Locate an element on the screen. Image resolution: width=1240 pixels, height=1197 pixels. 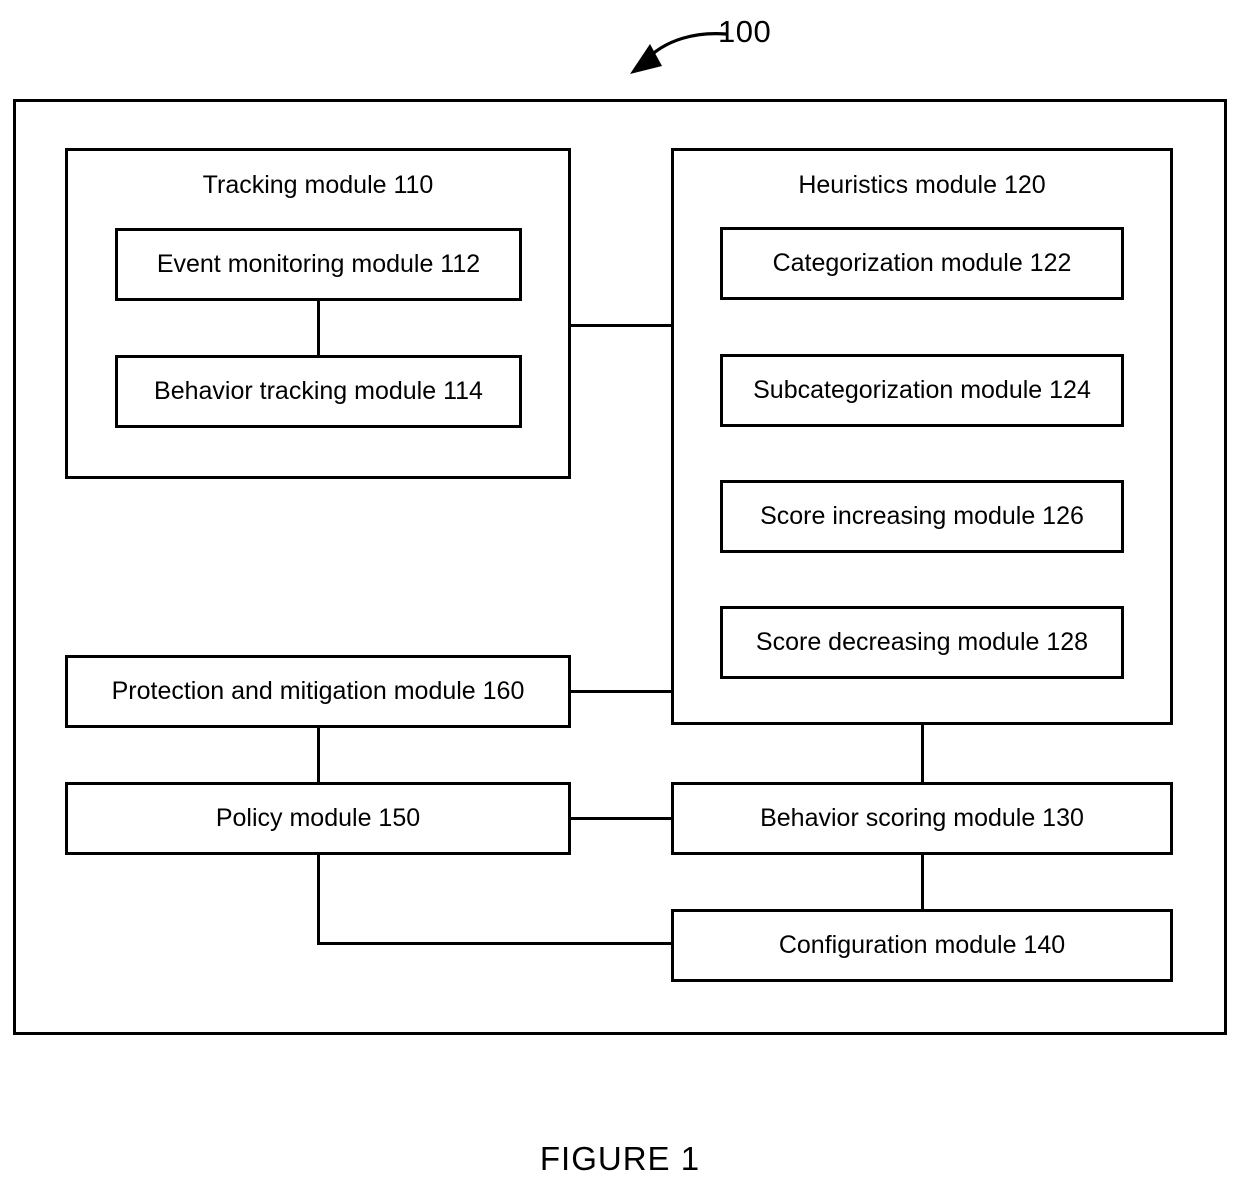
block-configuration-module-label: Configuration module 140 is located at coordinates (922, 945).